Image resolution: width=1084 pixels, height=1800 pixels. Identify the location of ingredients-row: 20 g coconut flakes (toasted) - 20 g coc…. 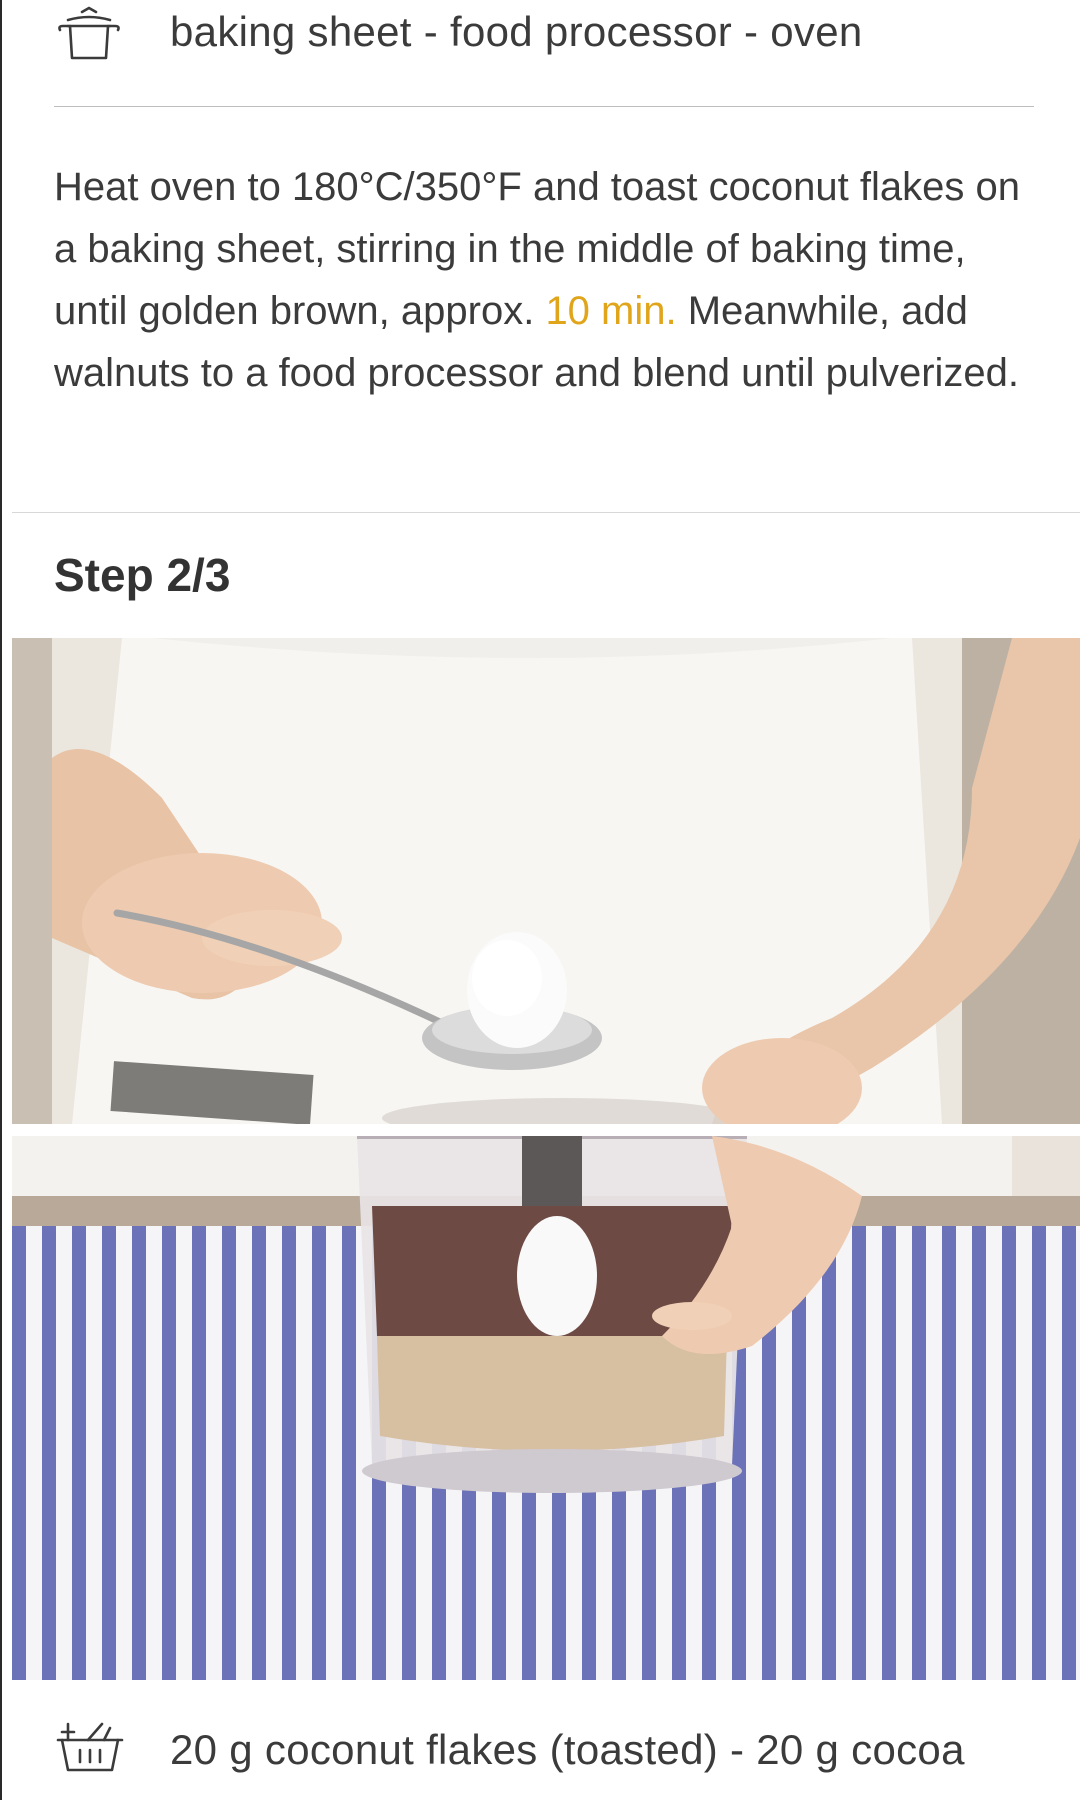
(564, 1752).